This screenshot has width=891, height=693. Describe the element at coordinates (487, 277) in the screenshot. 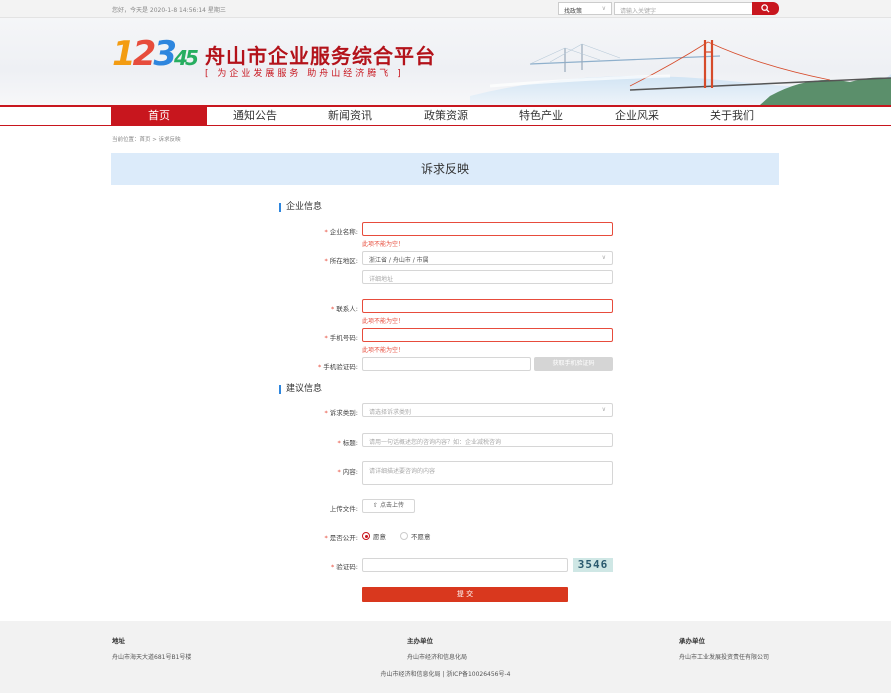

I see `detail-address-input: 详细地址` at that location.